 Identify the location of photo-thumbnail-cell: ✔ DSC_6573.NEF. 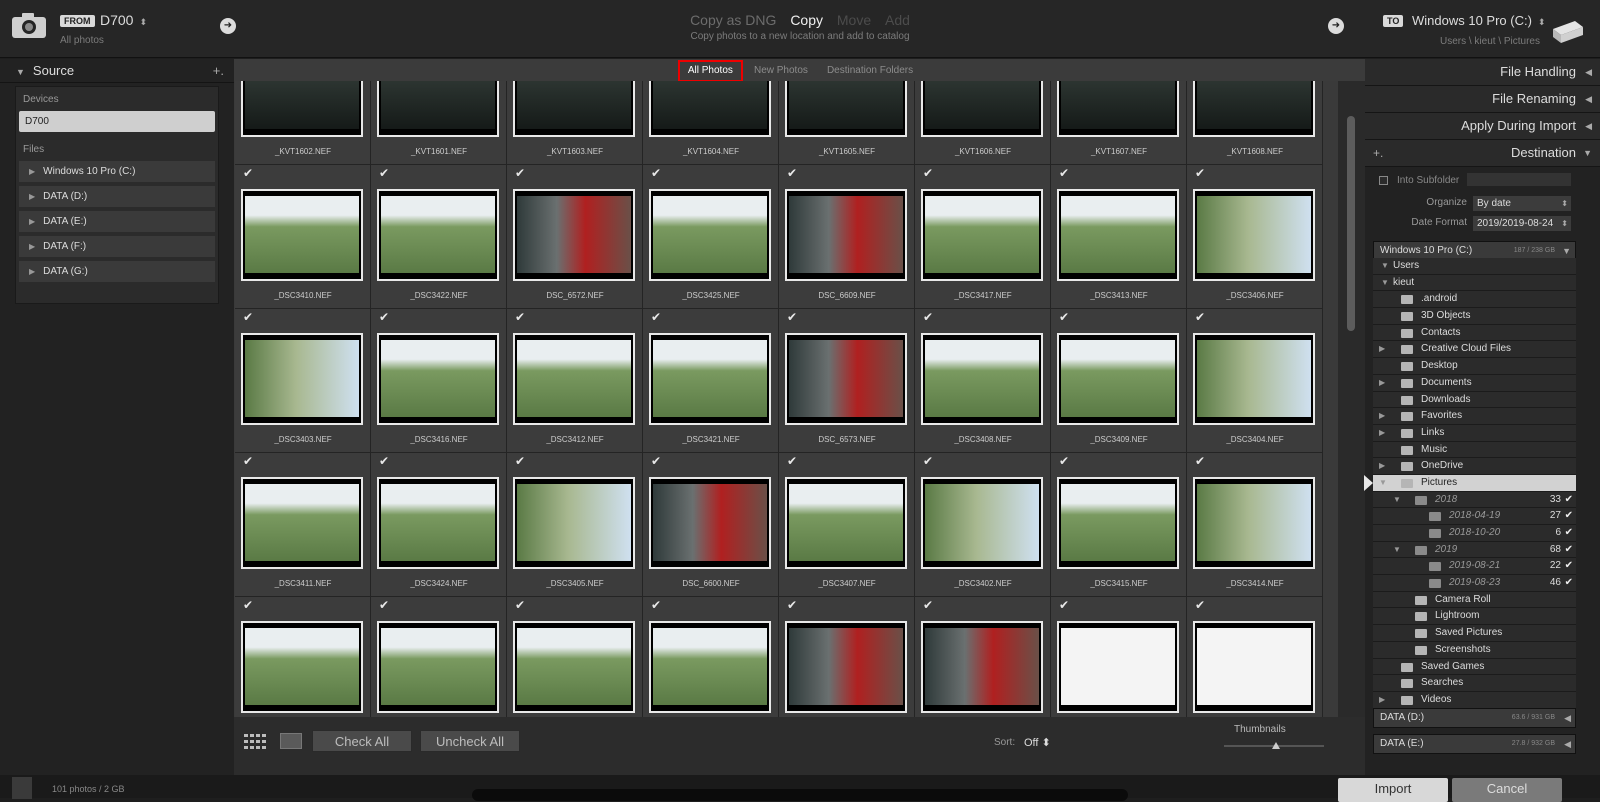
(847, 381).